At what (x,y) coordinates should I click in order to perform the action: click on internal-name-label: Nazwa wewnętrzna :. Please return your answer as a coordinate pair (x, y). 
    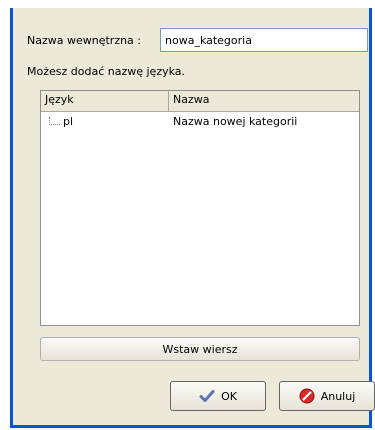
    Looking at the image, I should click on (84, 40).